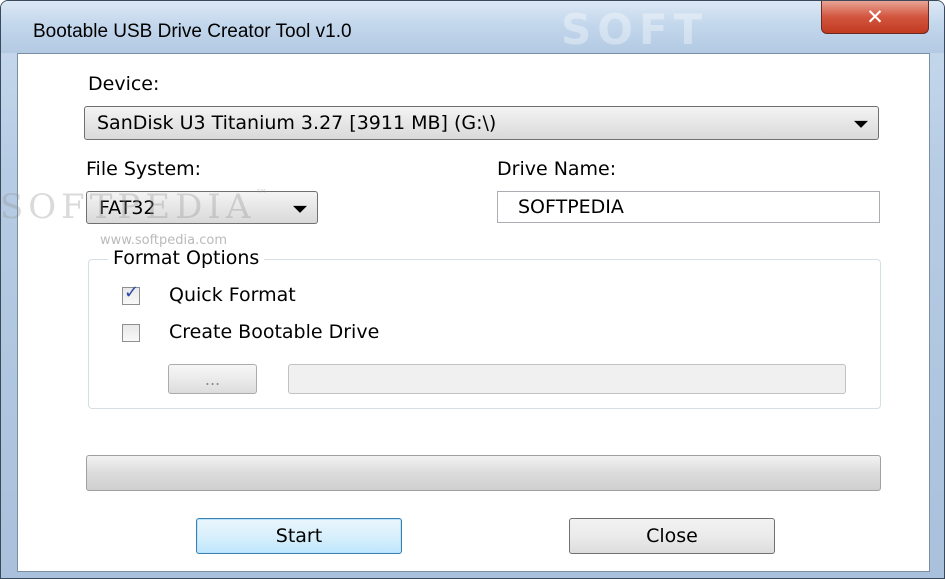 The height and width of the screenshot is (579, 945). Describe the element at coordinates (483, 473) in the screenshot. I see `progress-bar` at that location.